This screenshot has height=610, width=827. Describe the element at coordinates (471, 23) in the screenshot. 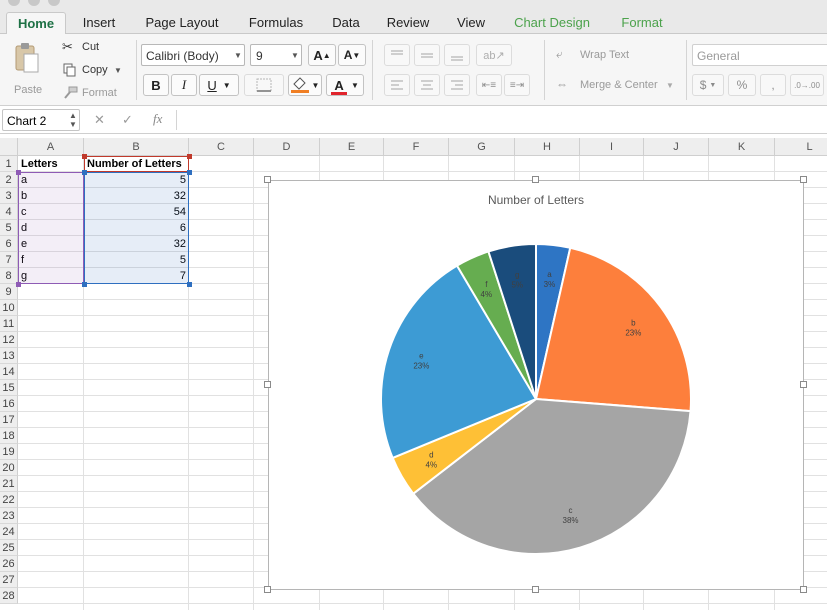

I see `tab-view: View` at that location.